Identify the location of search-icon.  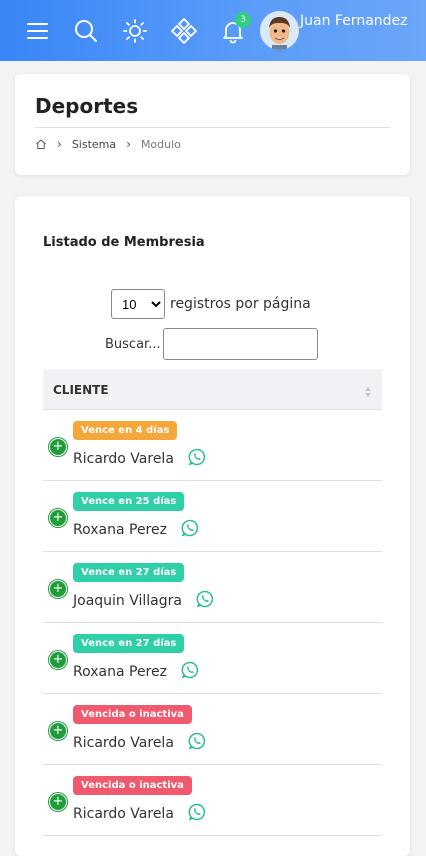
(86, 31).